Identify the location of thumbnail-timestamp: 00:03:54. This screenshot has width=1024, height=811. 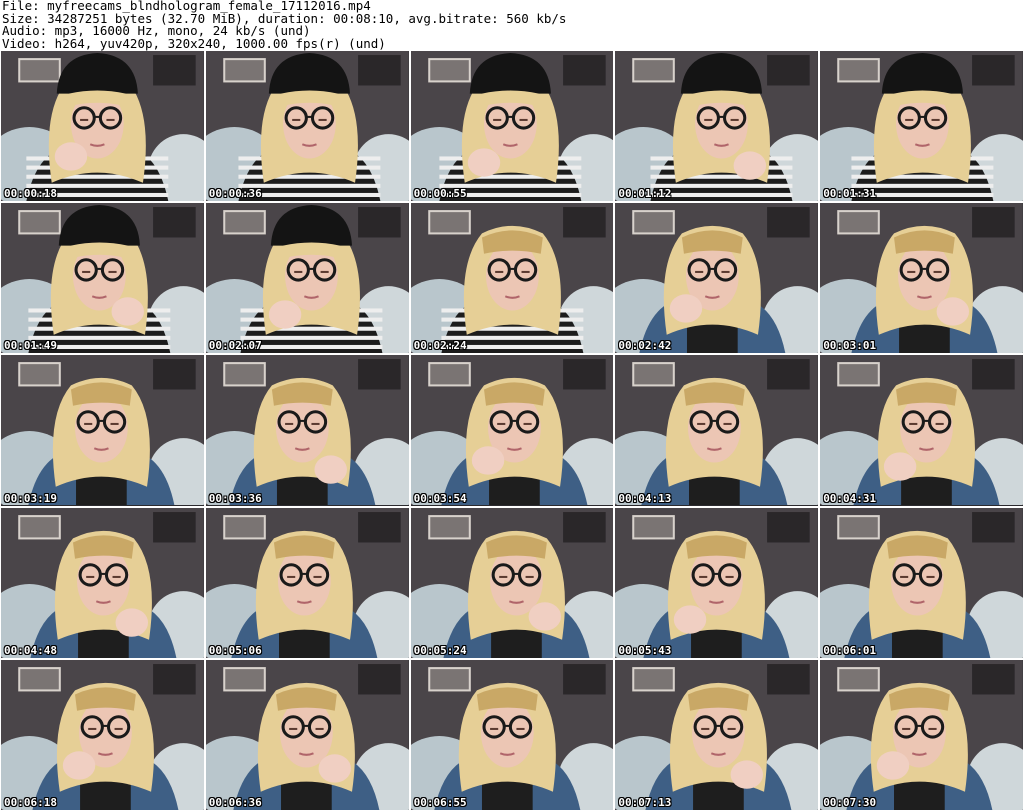
(440, 498).